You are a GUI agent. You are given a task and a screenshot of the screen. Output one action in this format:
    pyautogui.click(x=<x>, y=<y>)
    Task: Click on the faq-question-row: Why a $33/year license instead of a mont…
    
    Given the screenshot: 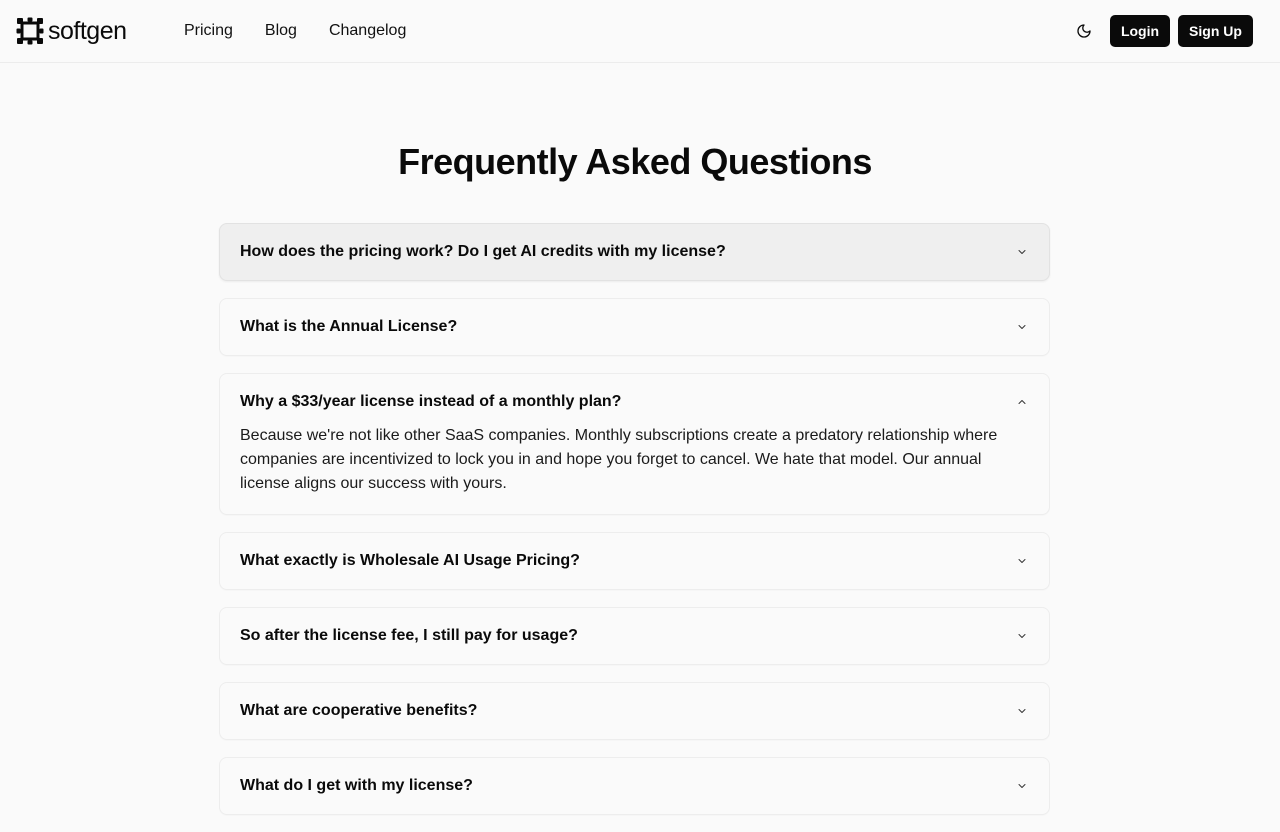 What is the action you would take?
    pyautogui.click(x=634, y=402)
    